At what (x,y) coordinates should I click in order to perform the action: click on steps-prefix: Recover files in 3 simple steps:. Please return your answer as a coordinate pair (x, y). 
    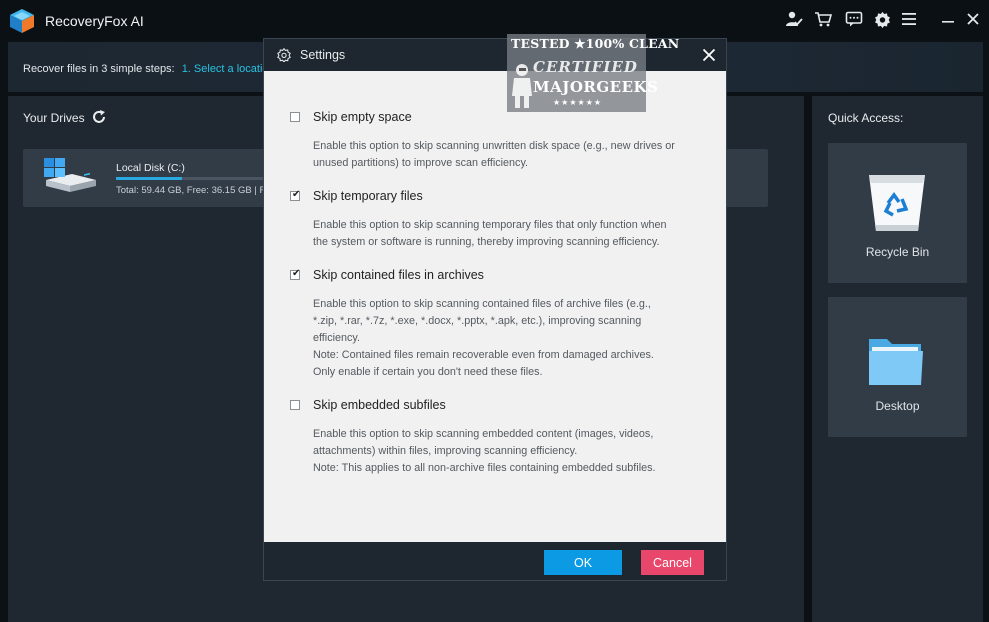
    Looking at the image, I should click on (99, 69).